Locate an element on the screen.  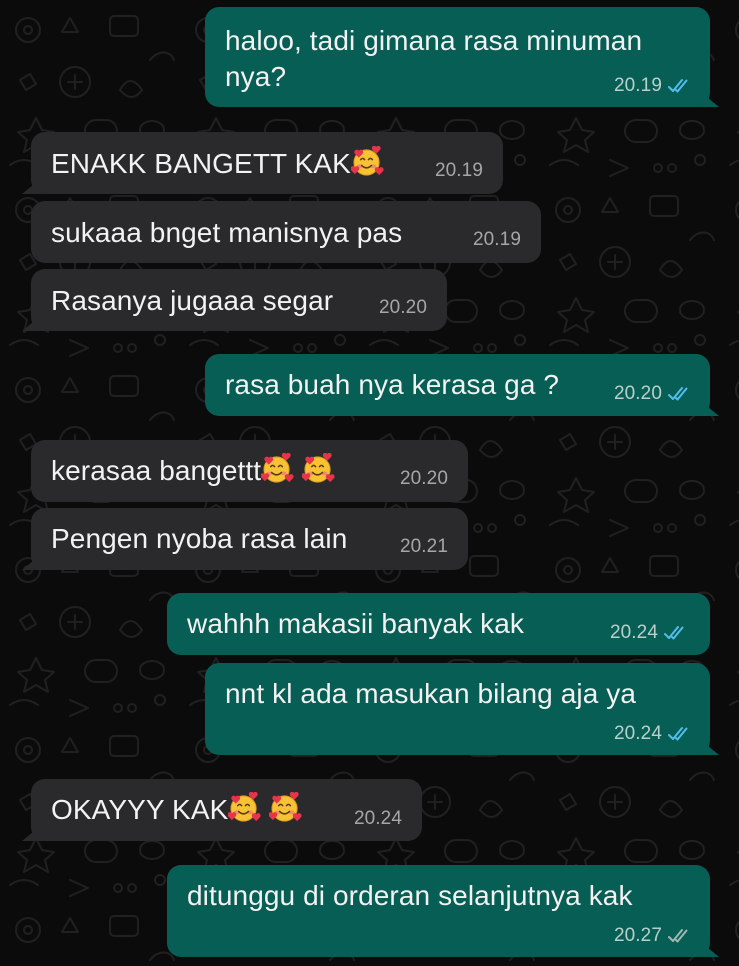
message-bubble-incoming: kerasaa bangettt 20.20 is located at coordinates (249, 471).